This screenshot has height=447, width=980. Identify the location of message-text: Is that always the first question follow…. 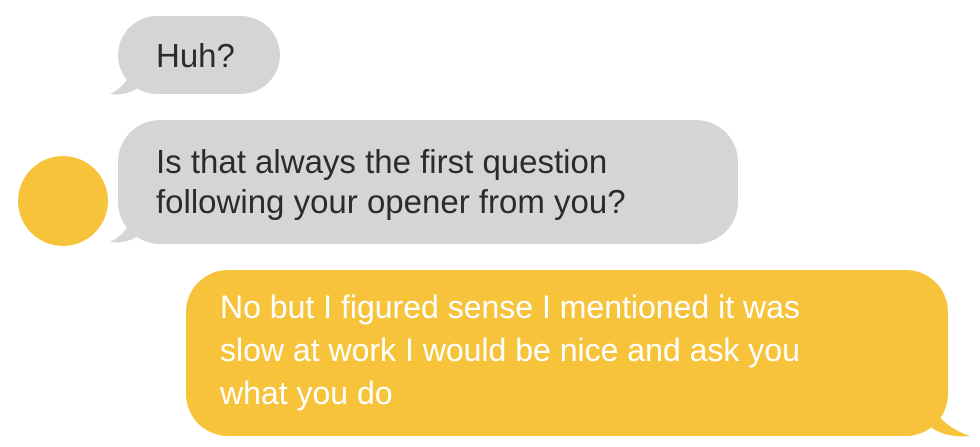
(391, 181).